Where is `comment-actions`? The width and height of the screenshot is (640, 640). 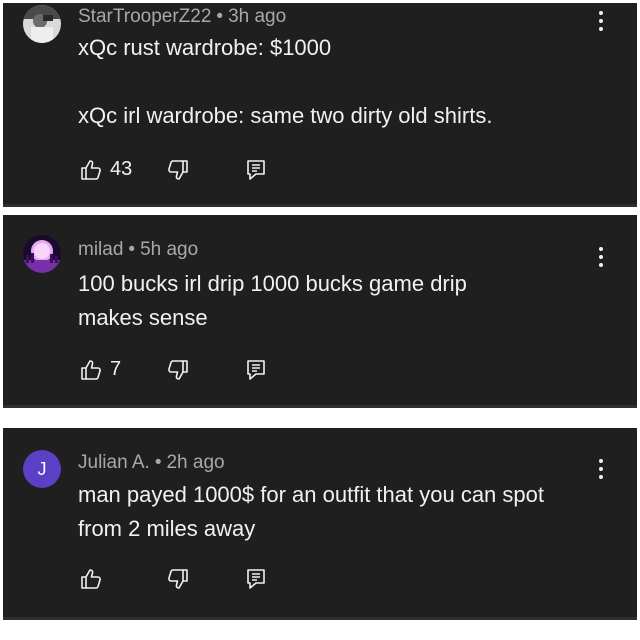
comment-actions is located at coordinates (180, 580).